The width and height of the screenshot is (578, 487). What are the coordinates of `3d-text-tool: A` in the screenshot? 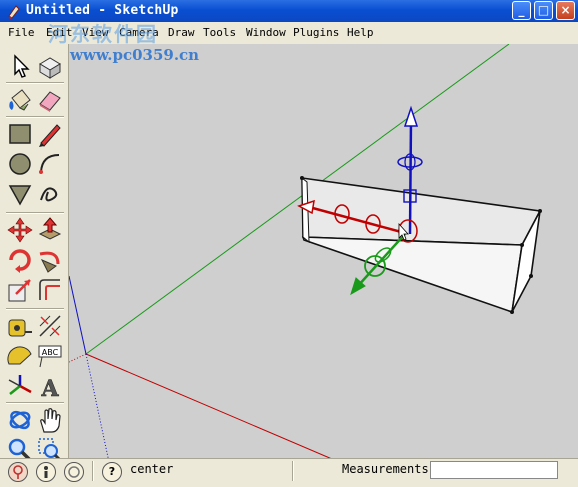 It's located at (50, 386).